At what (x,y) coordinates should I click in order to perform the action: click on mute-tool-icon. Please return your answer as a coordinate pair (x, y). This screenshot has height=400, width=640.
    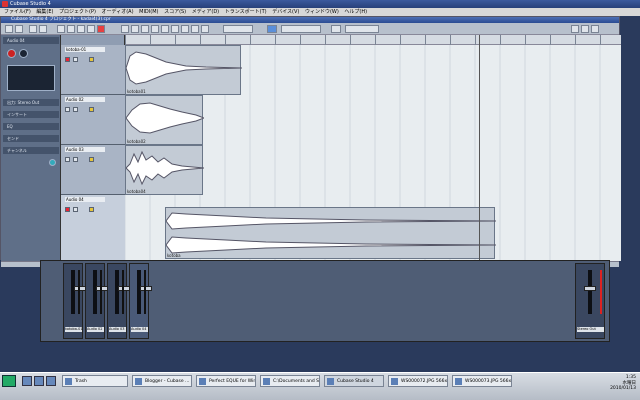
    Looking at the image, I should click on (185, 29).